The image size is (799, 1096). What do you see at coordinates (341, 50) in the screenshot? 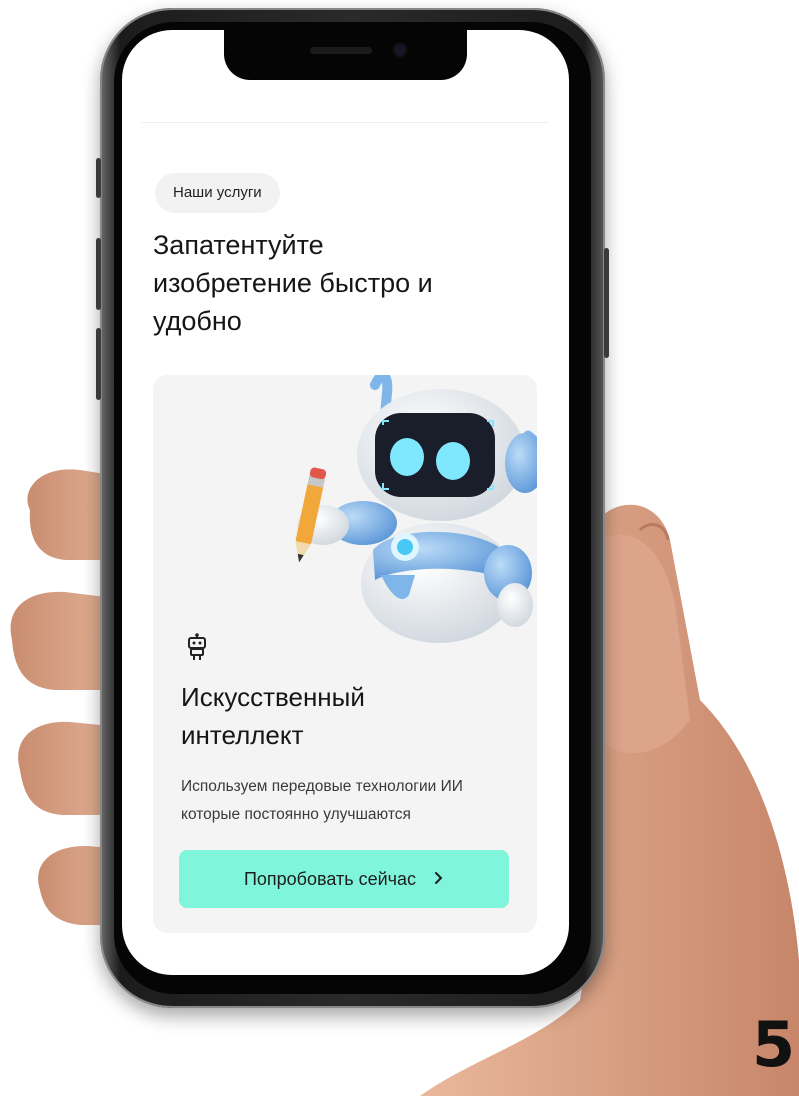
I see `speaker-grille` at bounding box center [341, 50].